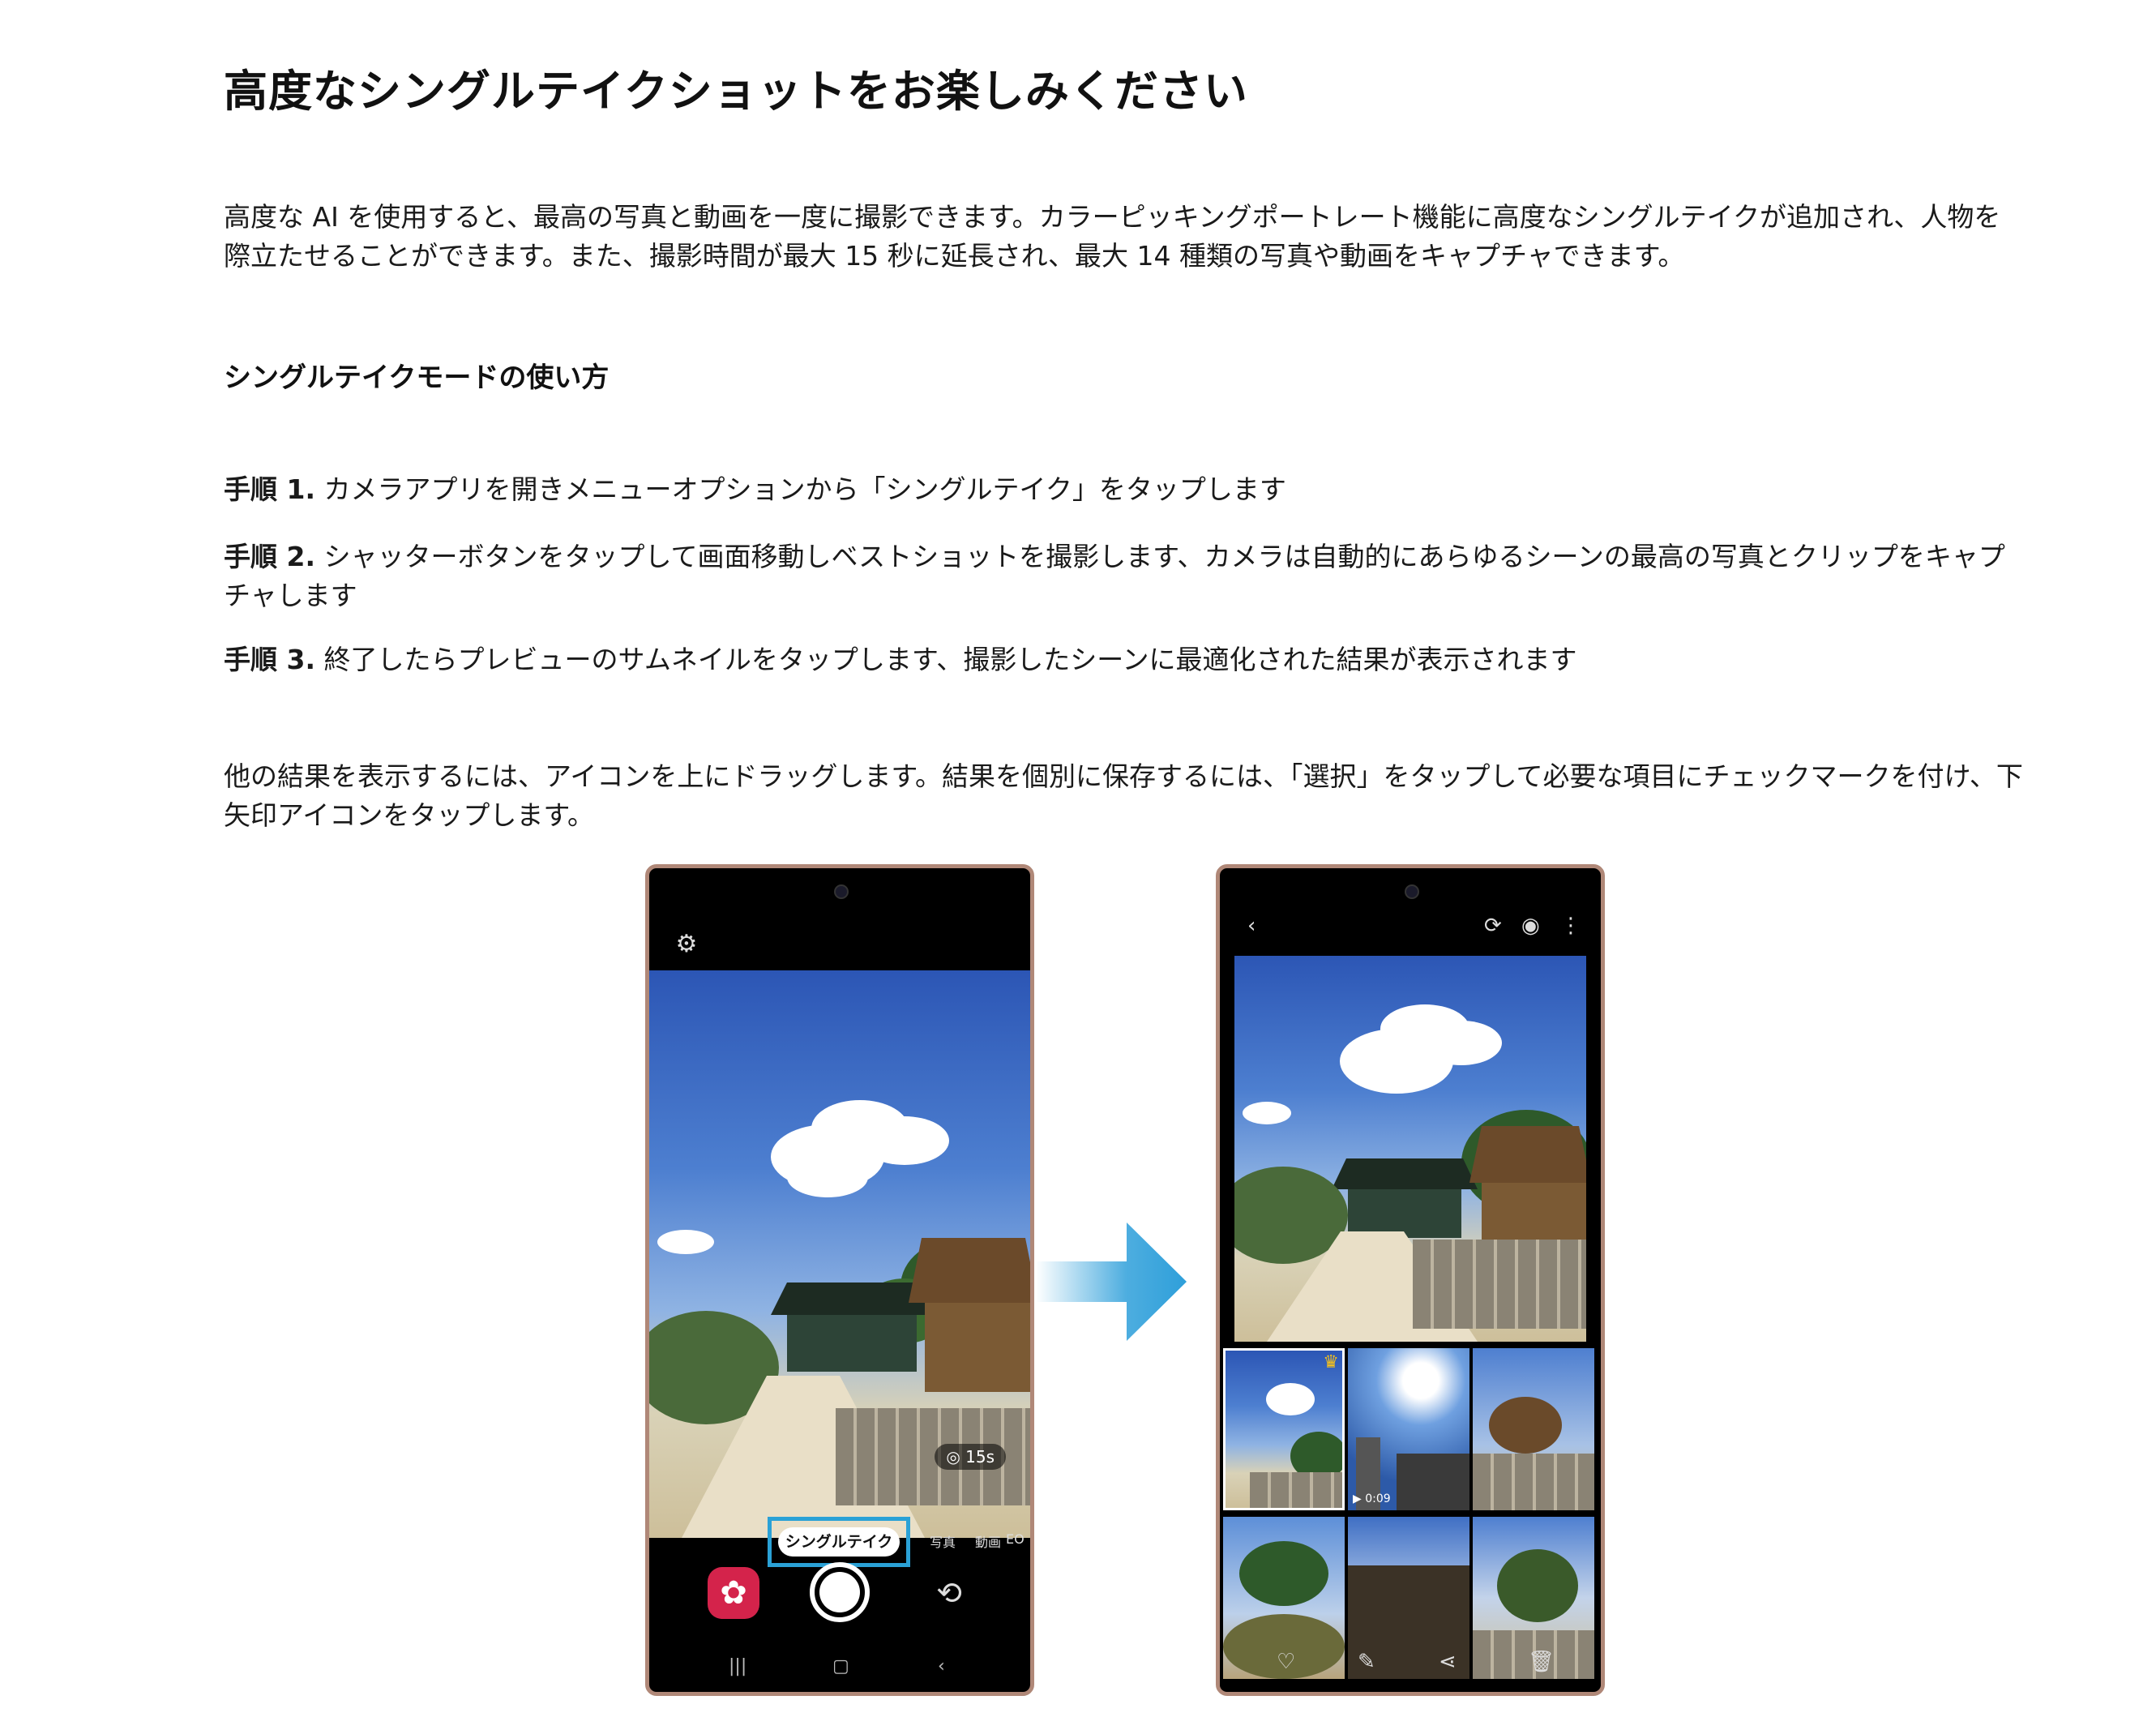  I want to click on result-thumbnail-2: ▶ 0:09, so click(1408, 1429).